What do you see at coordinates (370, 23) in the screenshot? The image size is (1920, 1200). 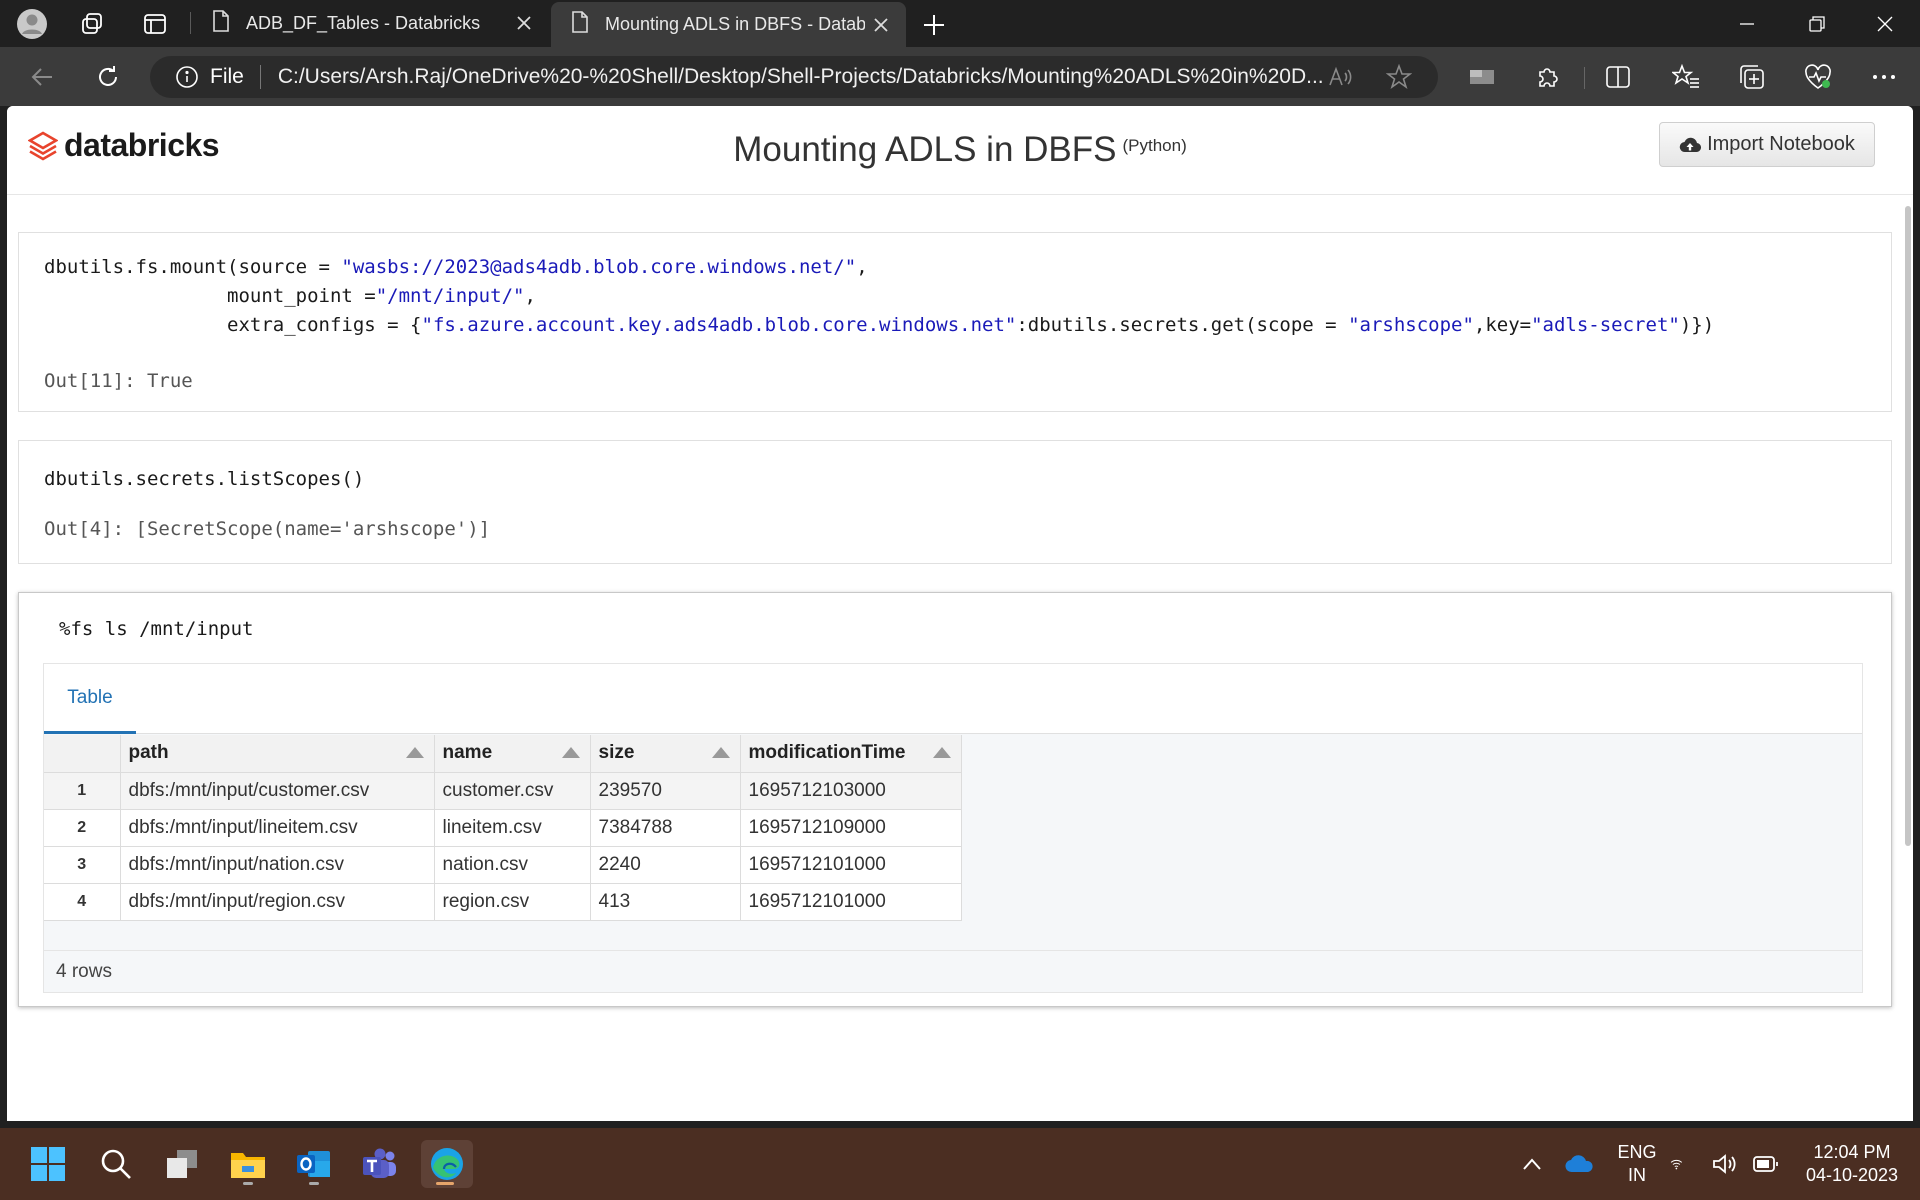 I see `tab-adb-df-tables: ADB_DF_Tables - Databricks` at bounding box center [370, 23].